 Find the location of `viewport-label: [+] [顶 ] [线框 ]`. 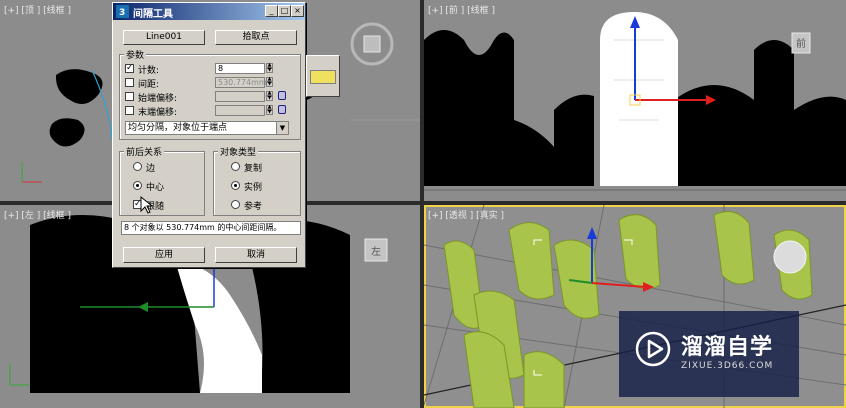

viewport-label: [+] [顶 ] [线框 ] is located at coordinates (37, 9).